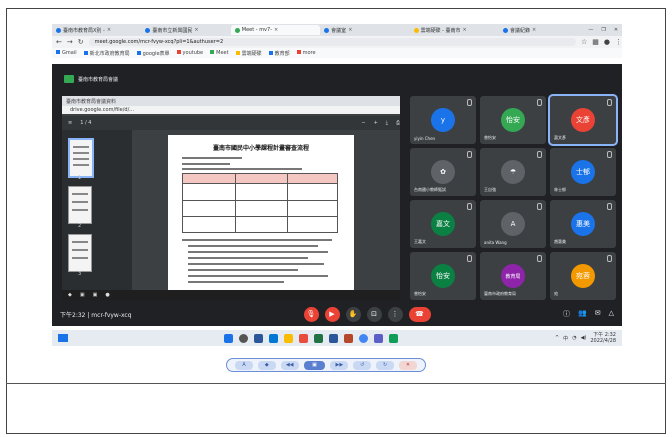  I want to click on pan-tool-button: ◆, so click(266, 365).